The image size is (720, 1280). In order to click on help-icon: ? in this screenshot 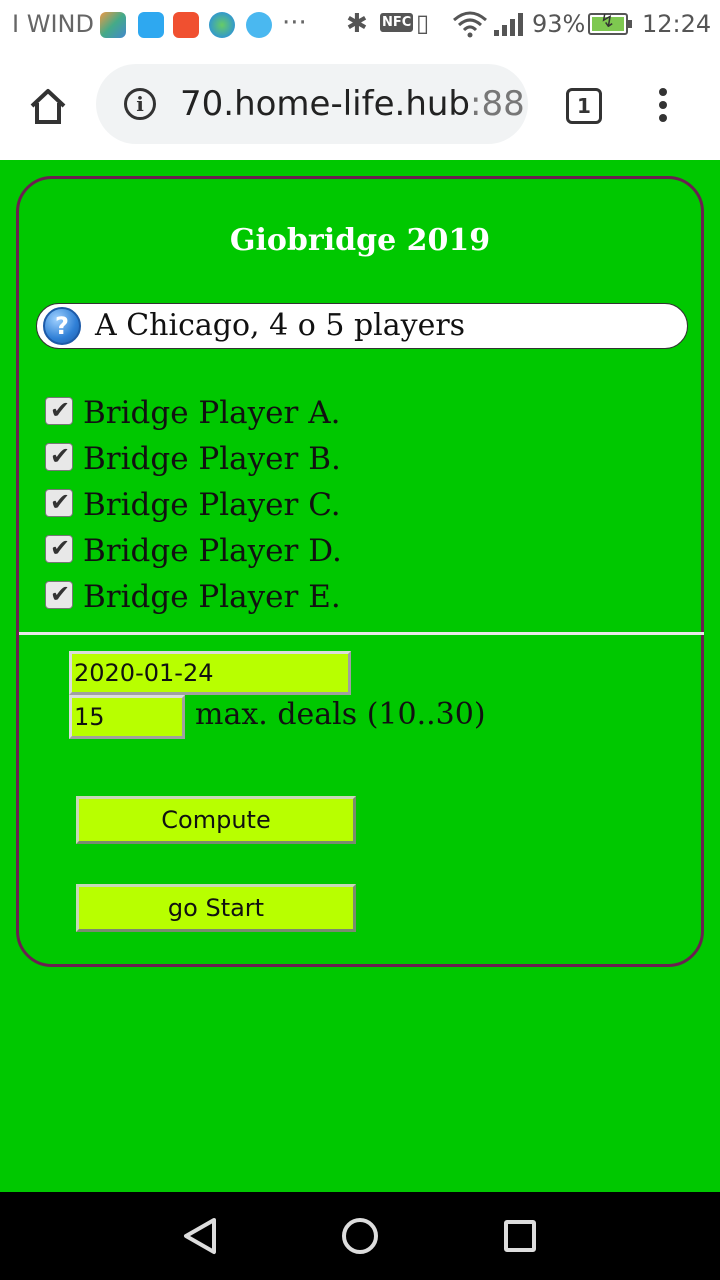, I will do `click(62, 326)`.